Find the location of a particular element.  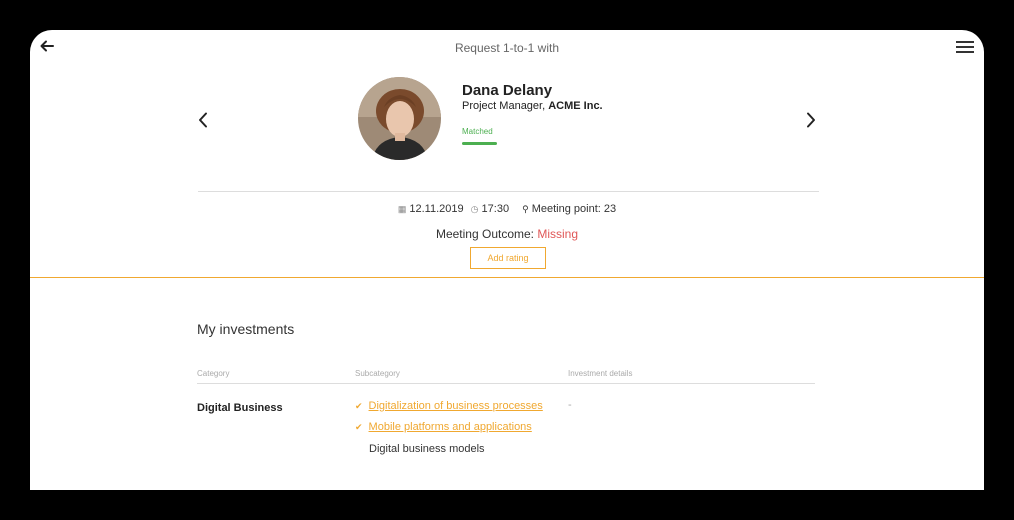

divider is located at coordinates (508, 191).